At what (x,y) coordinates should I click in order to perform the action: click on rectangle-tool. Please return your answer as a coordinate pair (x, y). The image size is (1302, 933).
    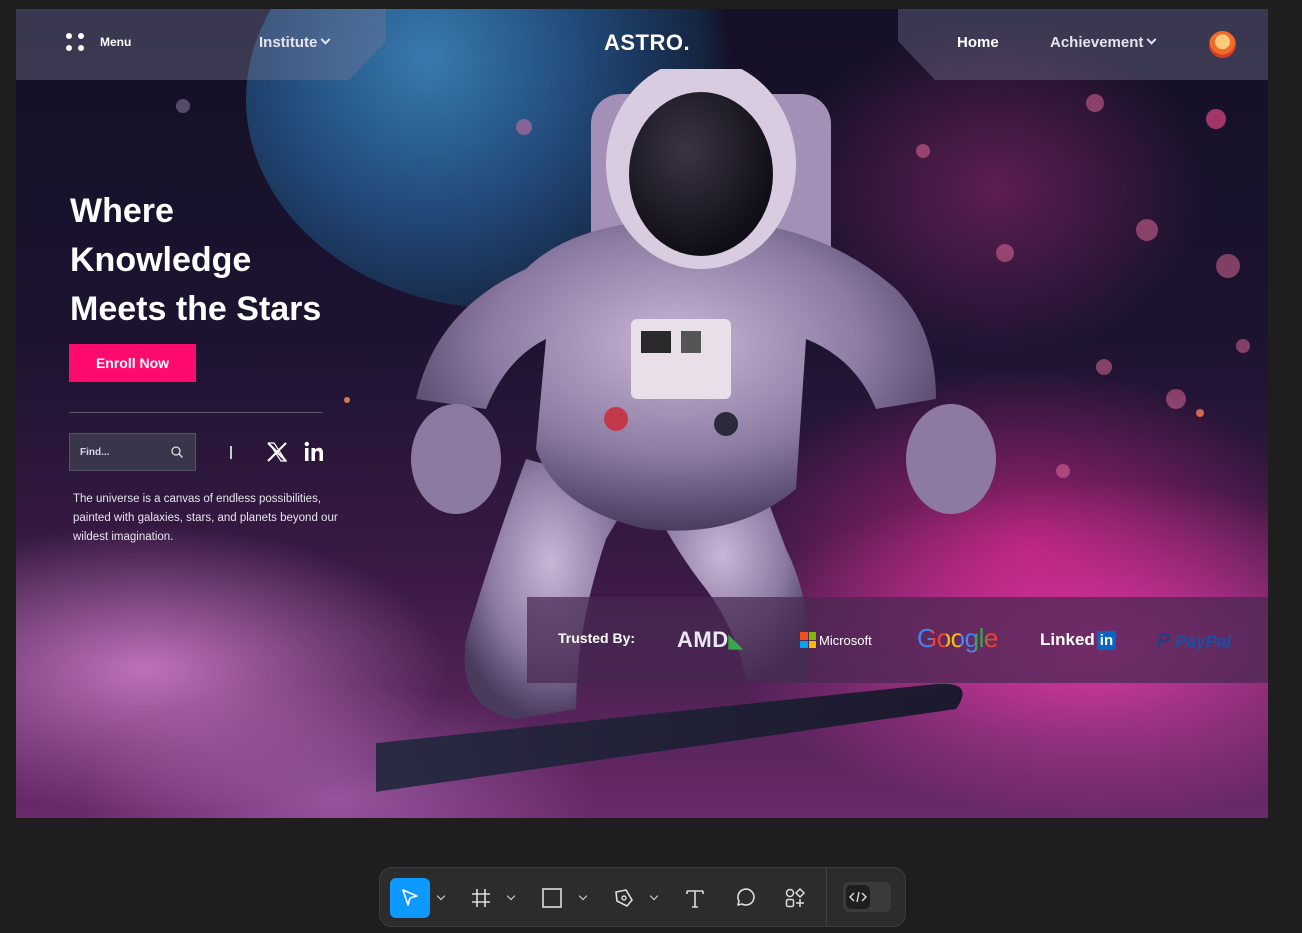
    Looking at the image, I should click on (552, 898).